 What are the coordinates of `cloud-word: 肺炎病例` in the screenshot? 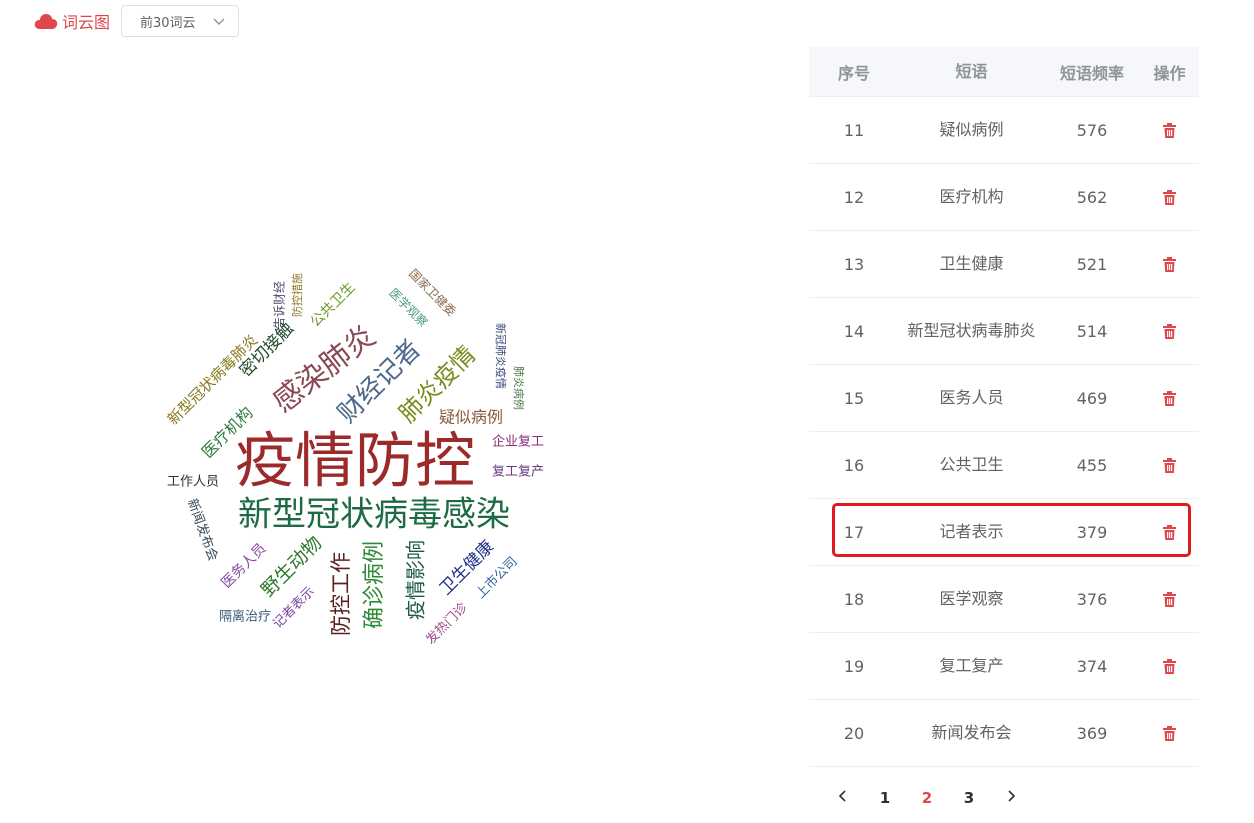 It's located at (519, 388).